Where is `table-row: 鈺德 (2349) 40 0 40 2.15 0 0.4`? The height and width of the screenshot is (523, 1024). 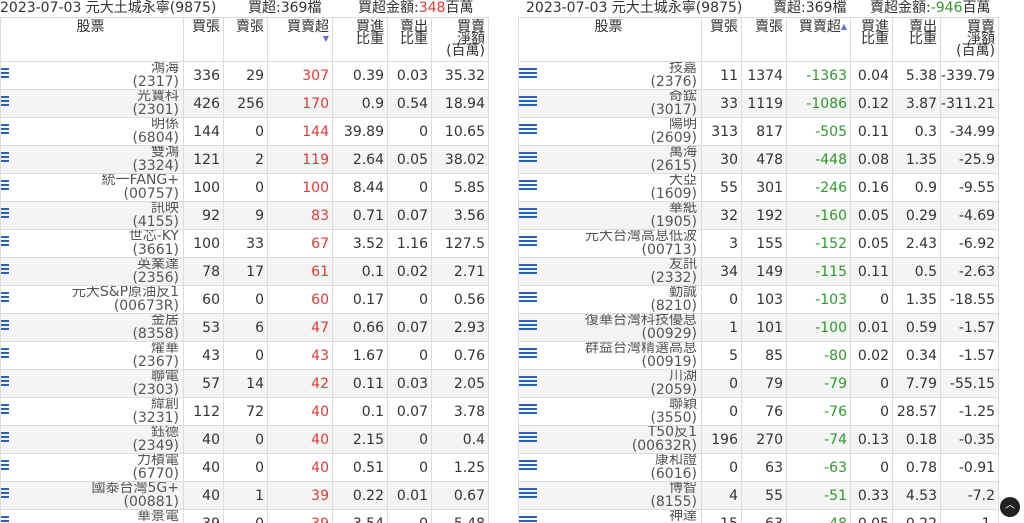 table-row: 鈺德 (2349) 40 0 40 2.15 0 0.4 is located at coordinates (244, 439).